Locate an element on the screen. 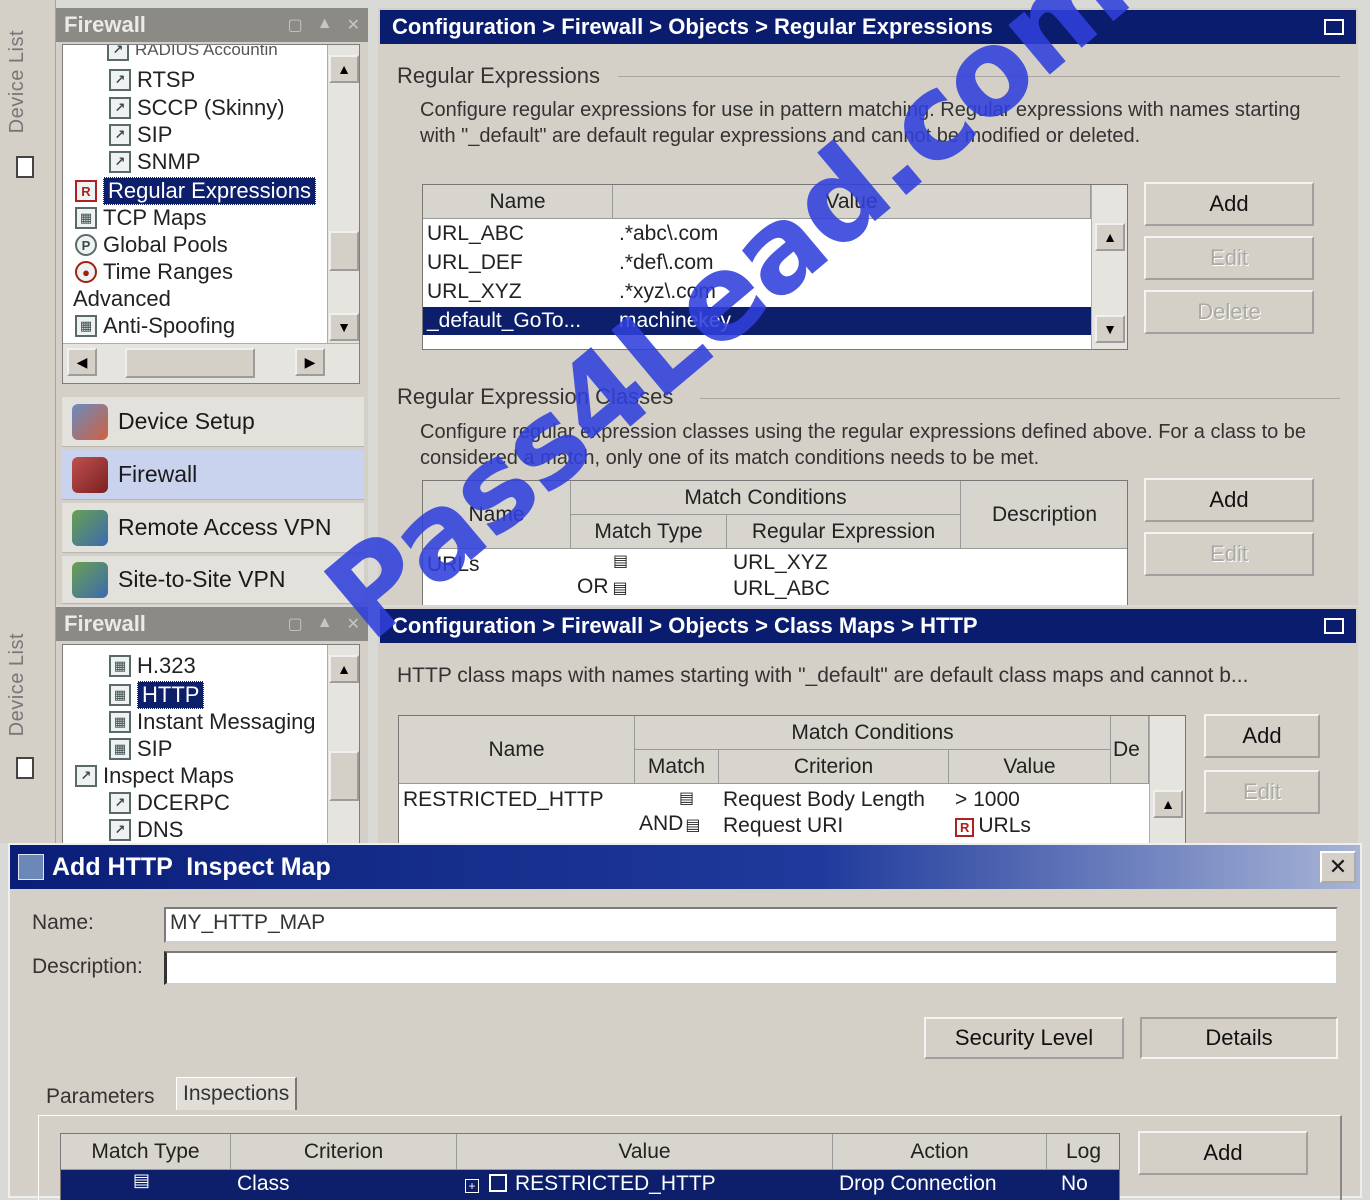  nav-device-setup: Device Setup is located at coordinates (213, 422).